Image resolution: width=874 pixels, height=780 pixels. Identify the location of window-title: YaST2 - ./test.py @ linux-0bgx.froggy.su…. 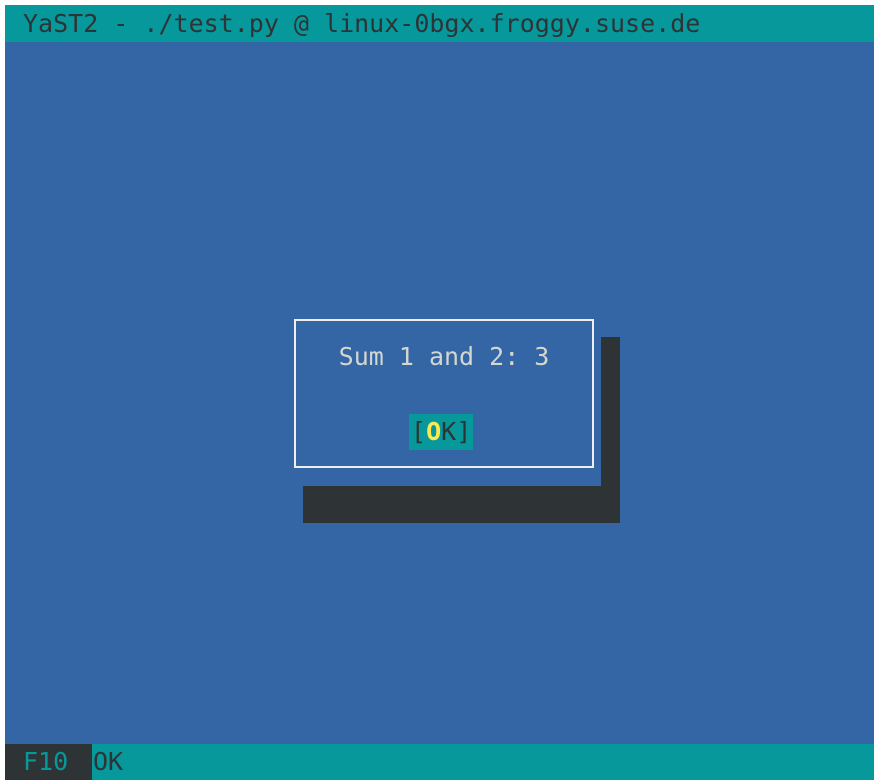
(439, 23).